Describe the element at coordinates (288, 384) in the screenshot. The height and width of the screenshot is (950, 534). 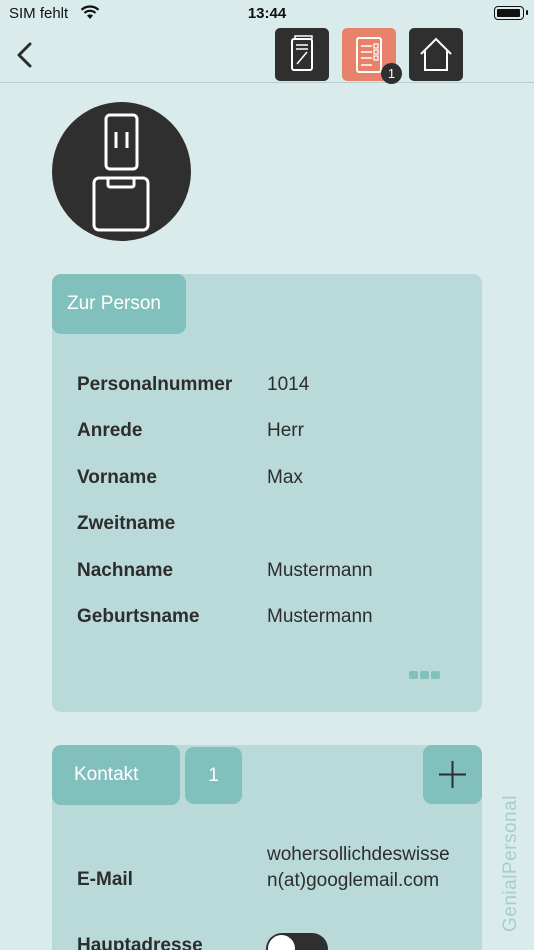
I see `field-value: 1014` at that location.